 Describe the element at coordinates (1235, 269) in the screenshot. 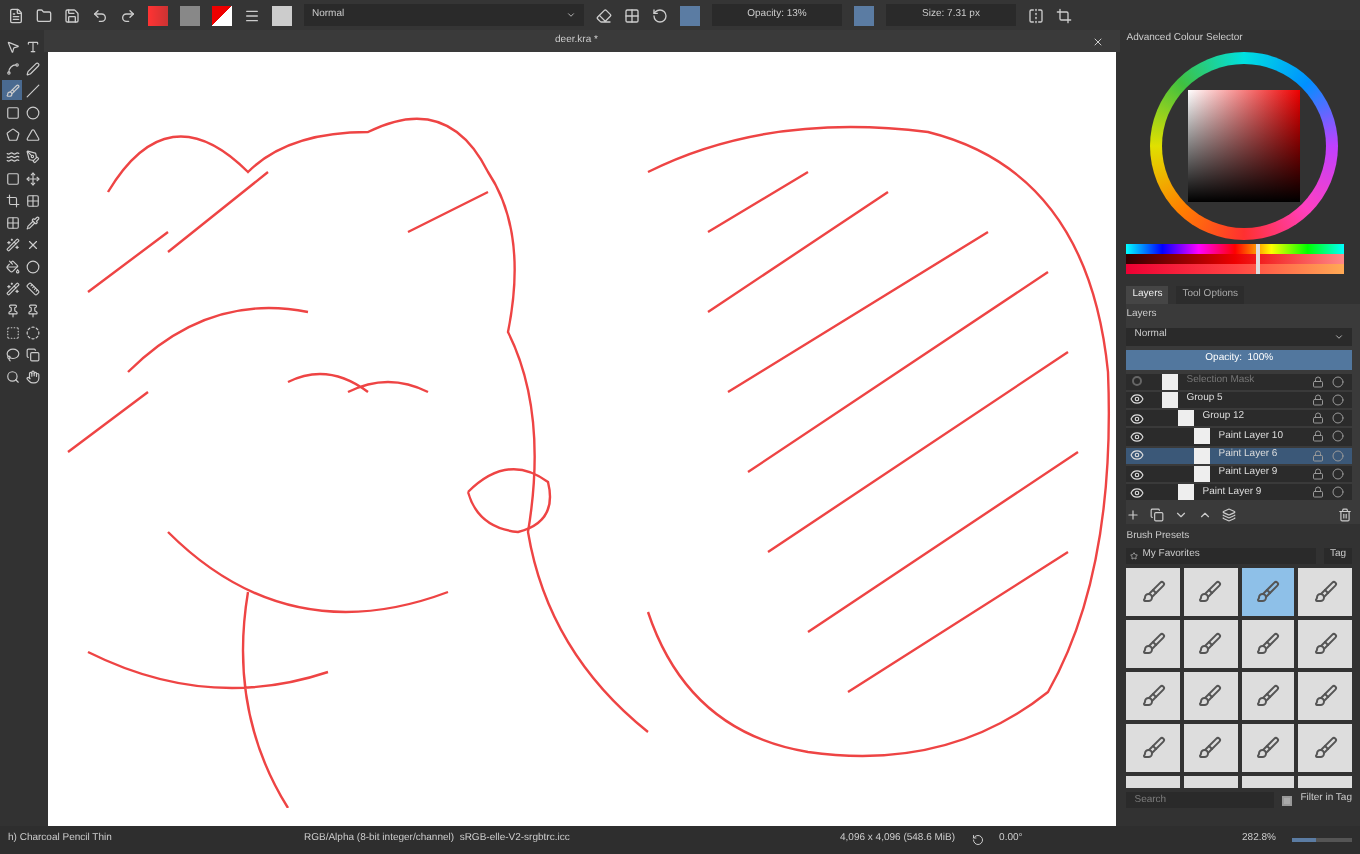

I see `saturation-slider` at that location.